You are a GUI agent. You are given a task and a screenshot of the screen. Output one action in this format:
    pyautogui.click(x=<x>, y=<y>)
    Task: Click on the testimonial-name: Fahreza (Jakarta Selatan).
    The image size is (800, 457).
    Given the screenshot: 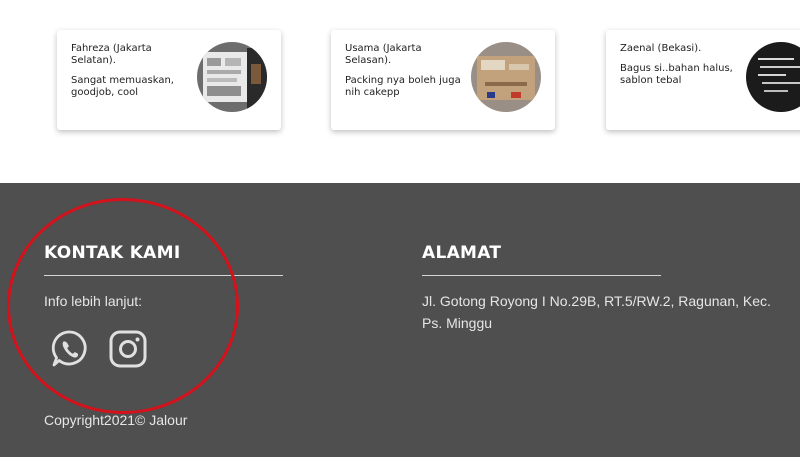 What is the action you would take?
    pyautogui.click(x=111, y=54)
    